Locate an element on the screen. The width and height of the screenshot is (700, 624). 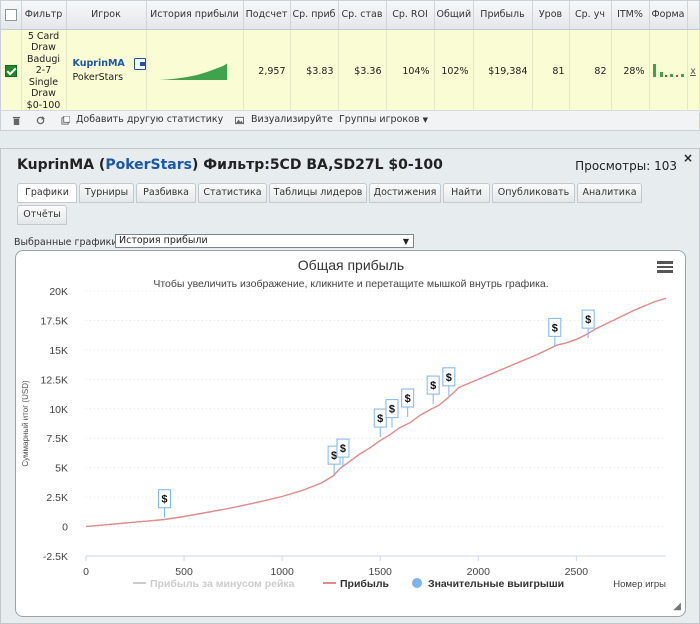
avg-roi-cell: 104% is located at coordinates (410, 71).